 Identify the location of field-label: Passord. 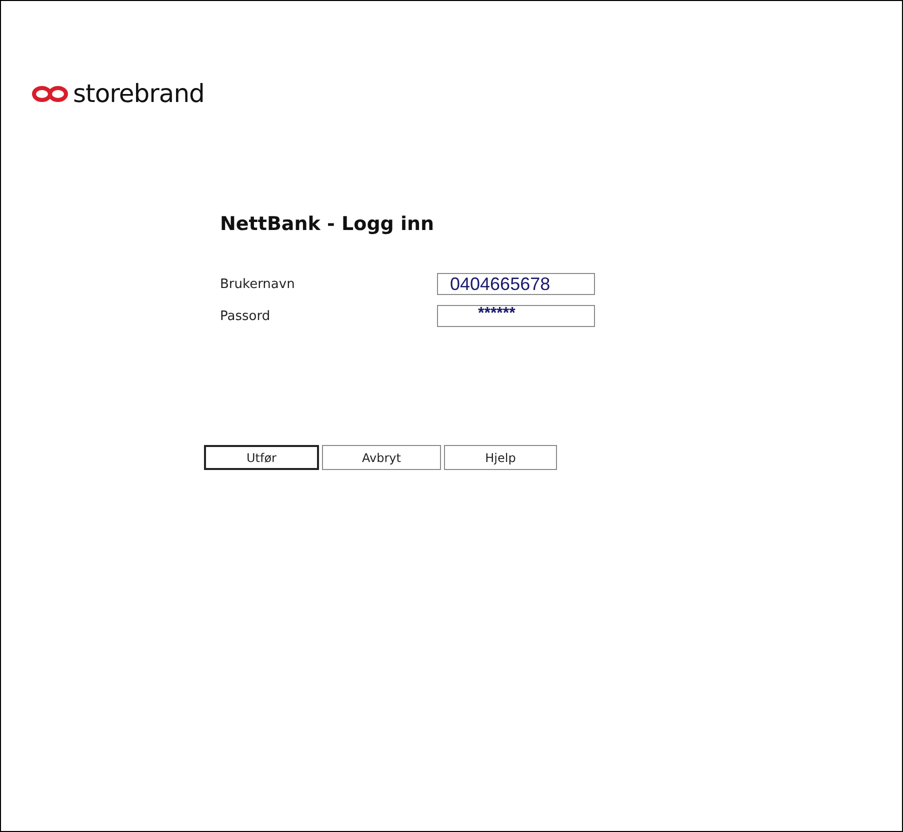
(246, 316).